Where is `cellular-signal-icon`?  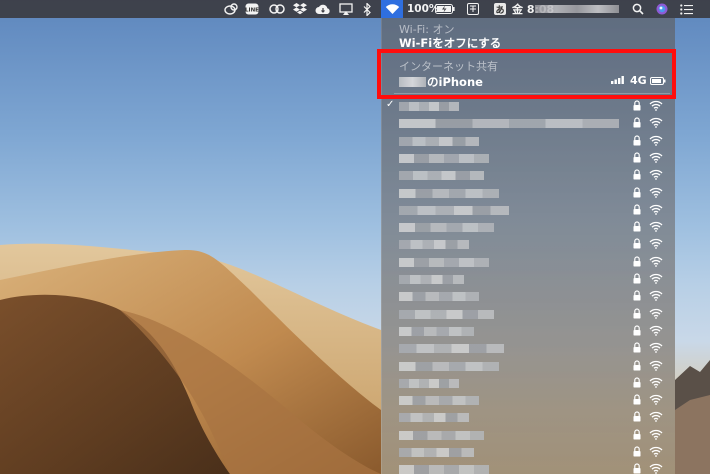
cellular-signal-icon is located at coordinates (617, 80).